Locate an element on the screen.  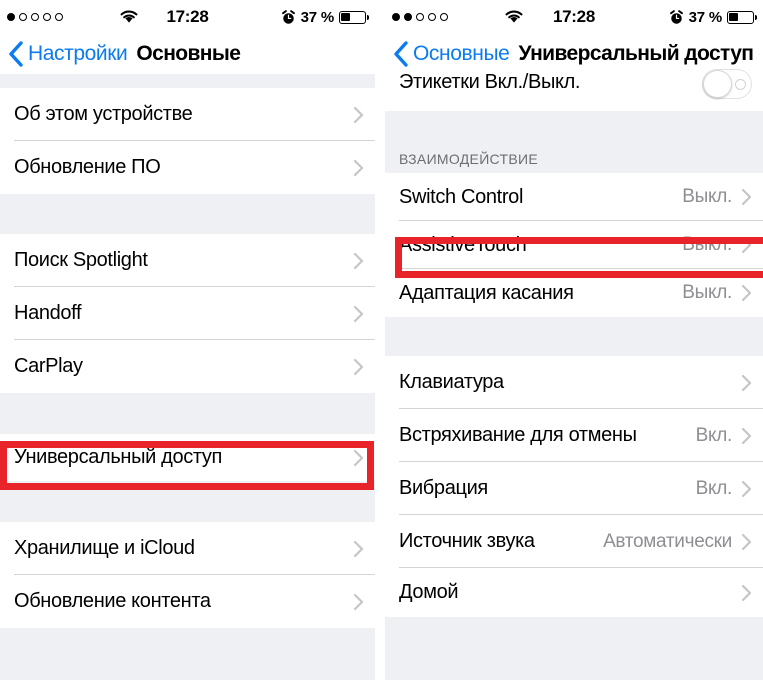
row-label: Универсальный доступ is located at coordinates (118, 457).